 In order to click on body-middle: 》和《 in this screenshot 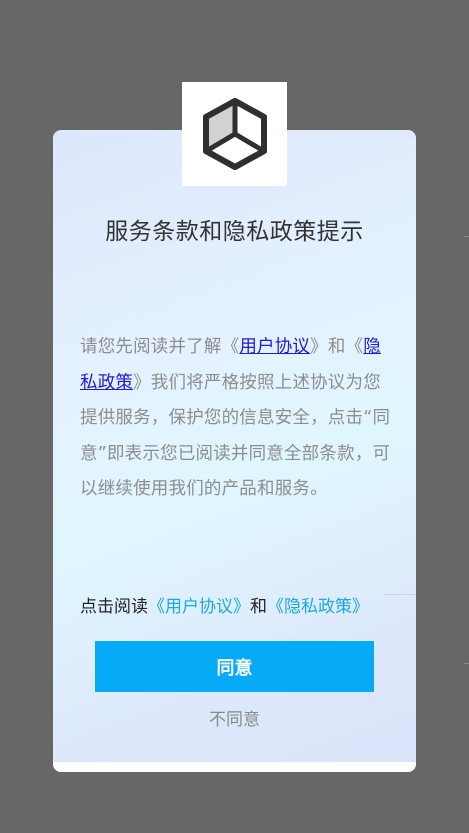, I will do `click(337, 347)`.